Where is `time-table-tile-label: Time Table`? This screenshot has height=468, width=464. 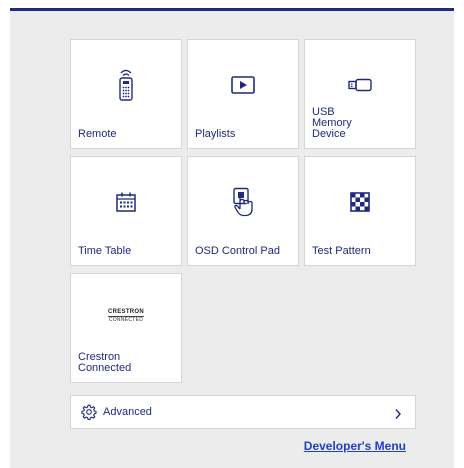 time-table-tile-label: Time Table is located at coordinates (105, 251).